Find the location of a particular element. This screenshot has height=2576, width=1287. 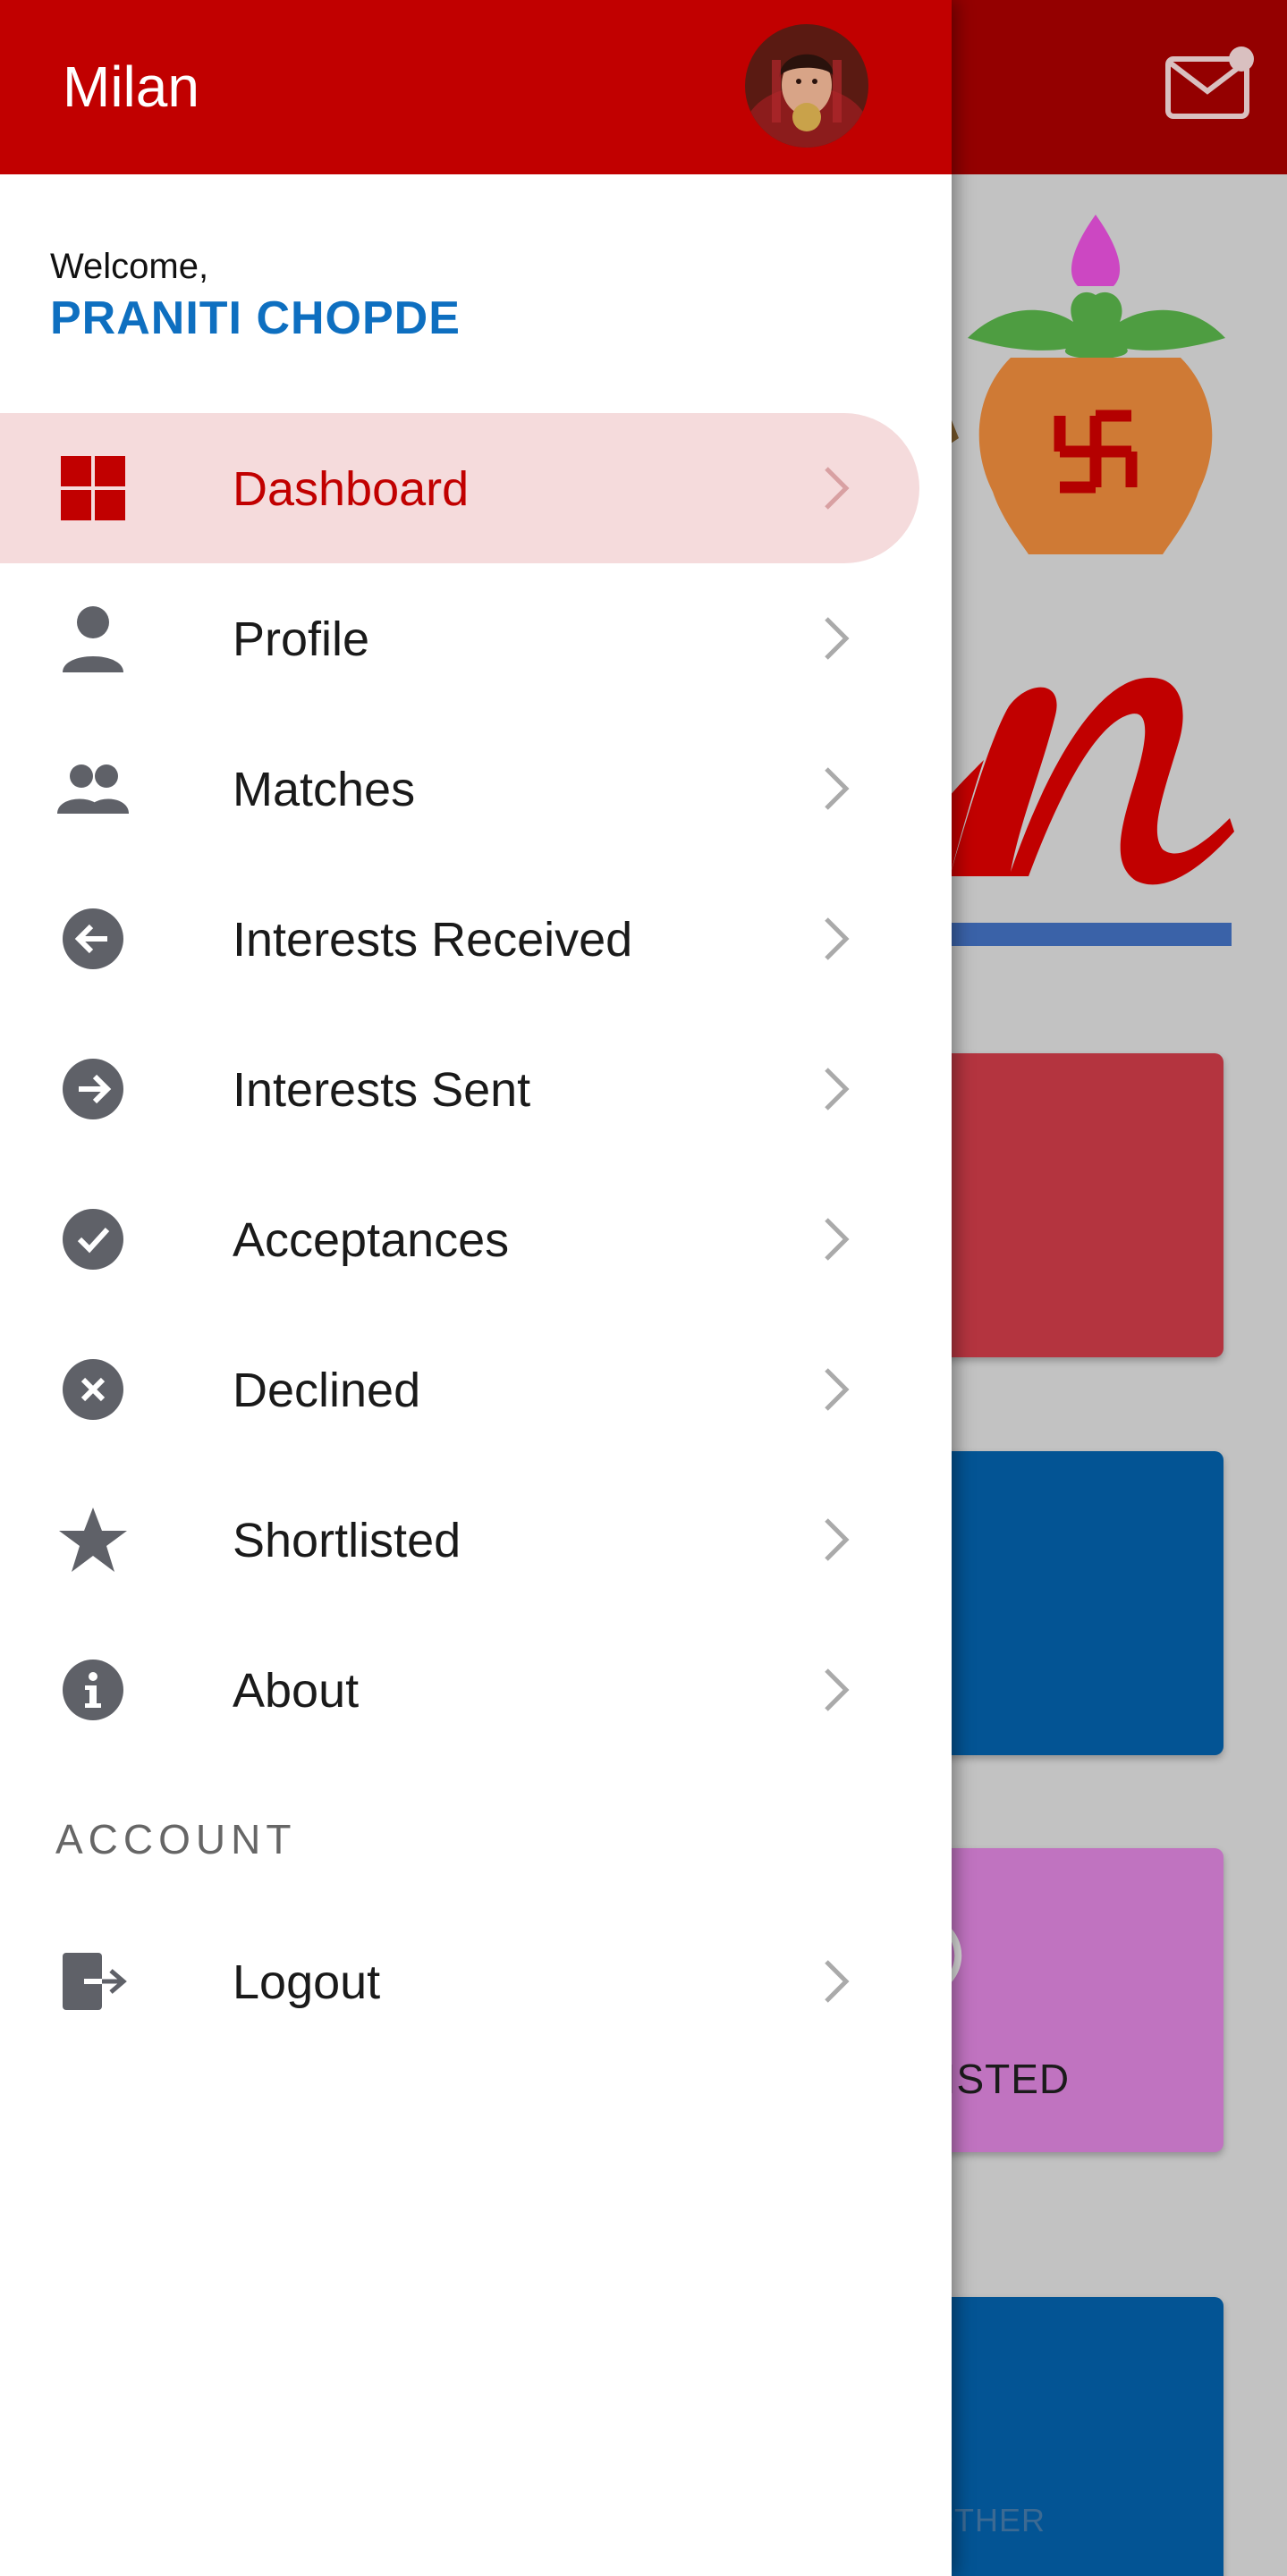

cancel-circle-icon is located at coordinates (93, 1389).